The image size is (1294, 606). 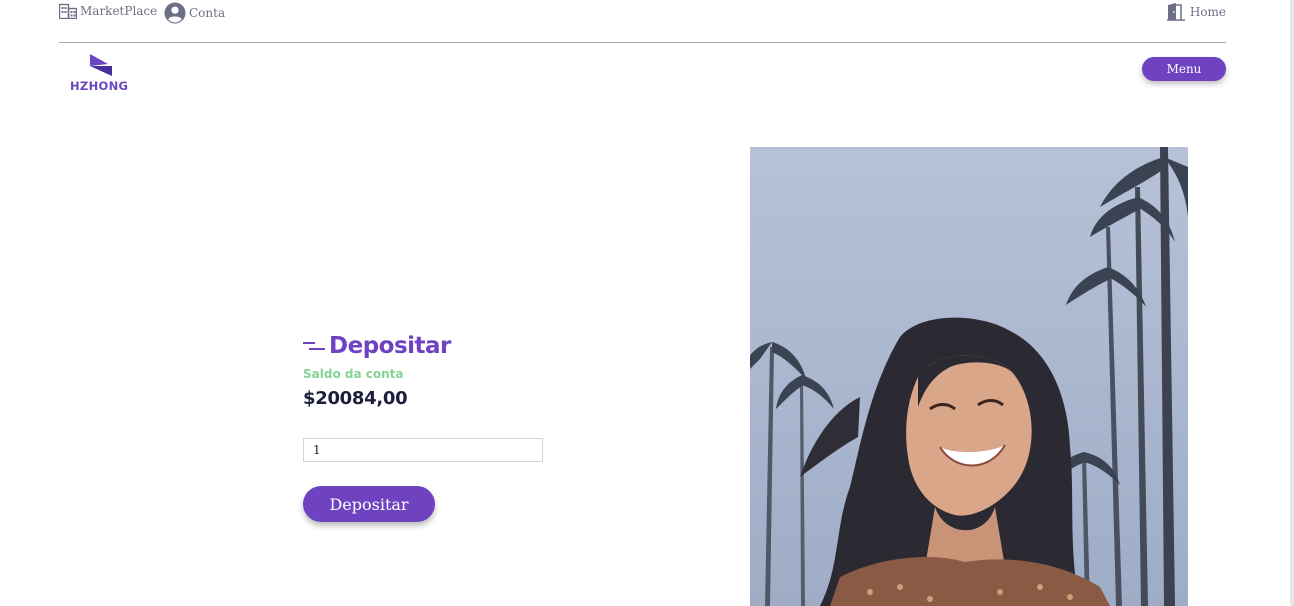 What do you see at coordinates (175, 13) in the screenshot?
I see `user-circle-icon` at bounding box center [175, 13].